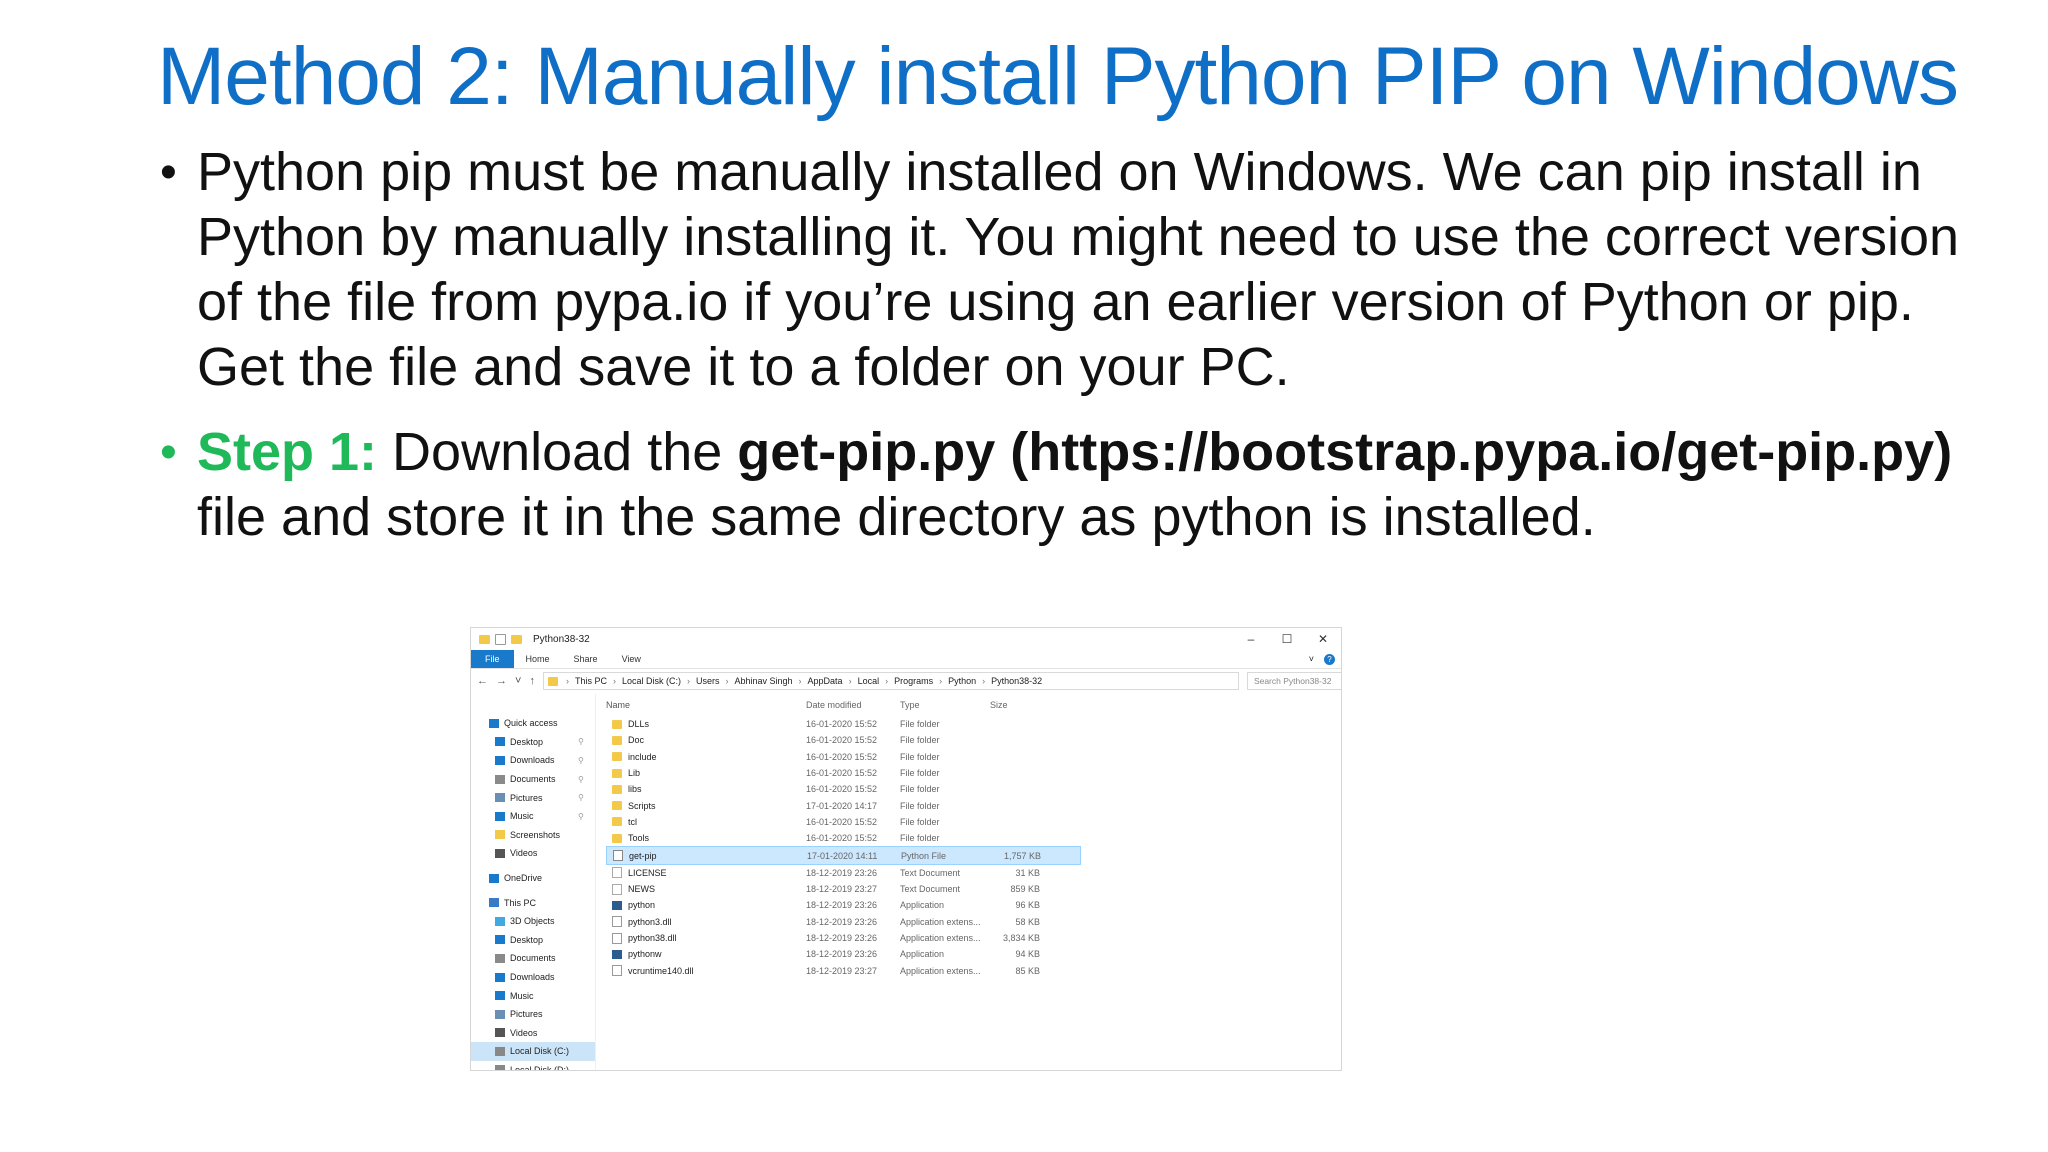  I want to click on help-icon: ?, so click(1329, 659).